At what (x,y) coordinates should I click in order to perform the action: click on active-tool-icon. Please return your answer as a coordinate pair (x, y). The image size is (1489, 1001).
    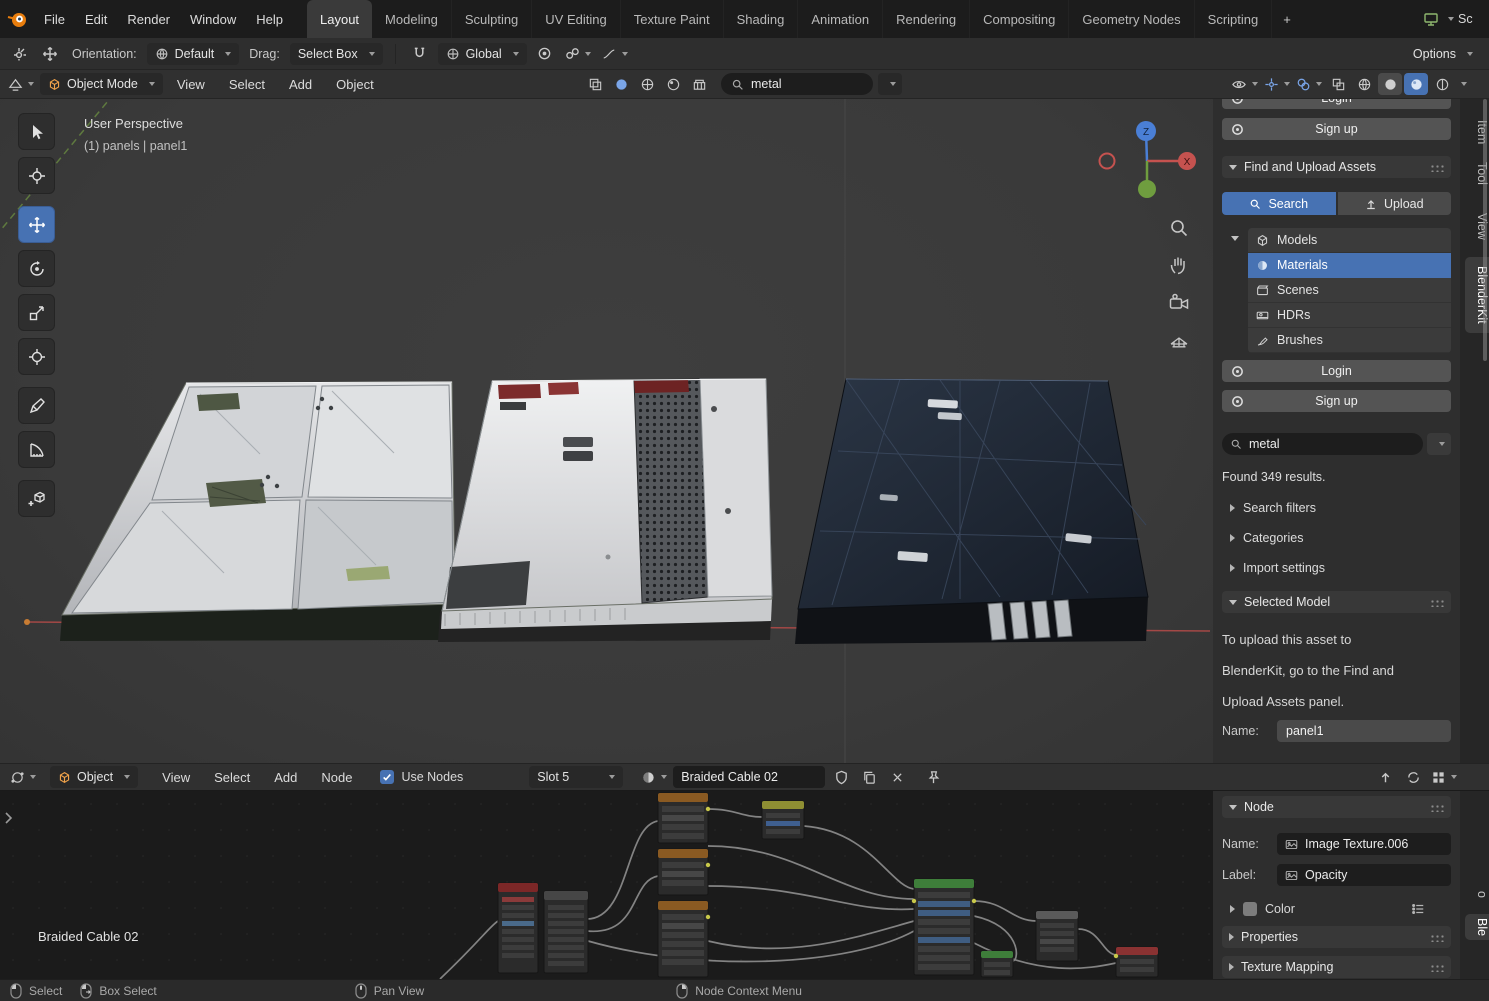
    Looking at the image, I should click on (20, 54).